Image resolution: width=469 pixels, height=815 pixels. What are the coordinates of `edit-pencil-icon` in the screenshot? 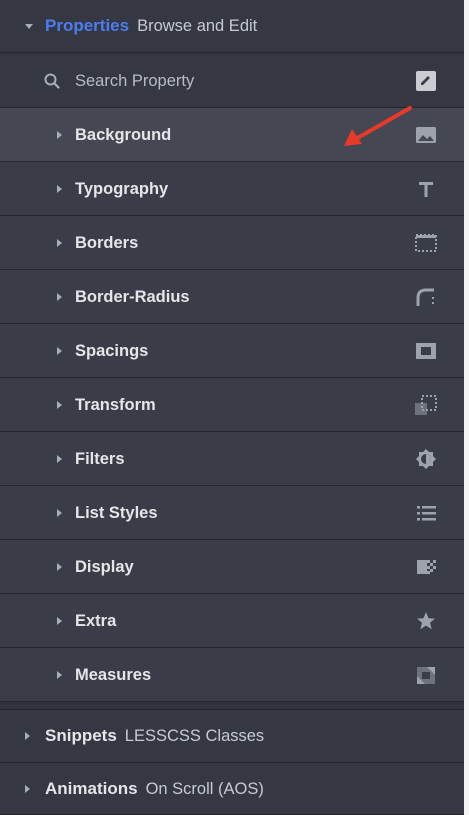 It's located at (426, 81).